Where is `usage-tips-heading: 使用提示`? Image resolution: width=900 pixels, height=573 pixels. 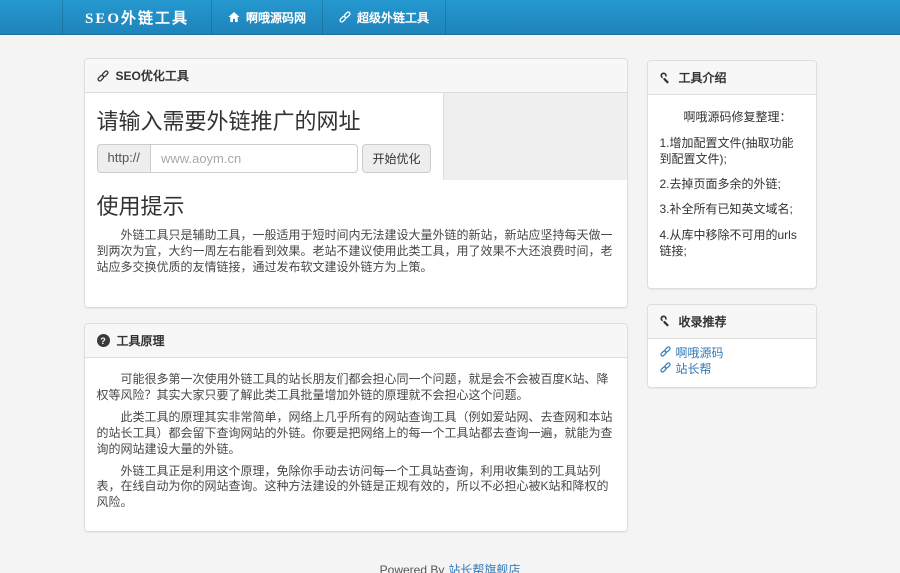 usage-tips-heading: 使用提示 is located at coordinates (140, 206).